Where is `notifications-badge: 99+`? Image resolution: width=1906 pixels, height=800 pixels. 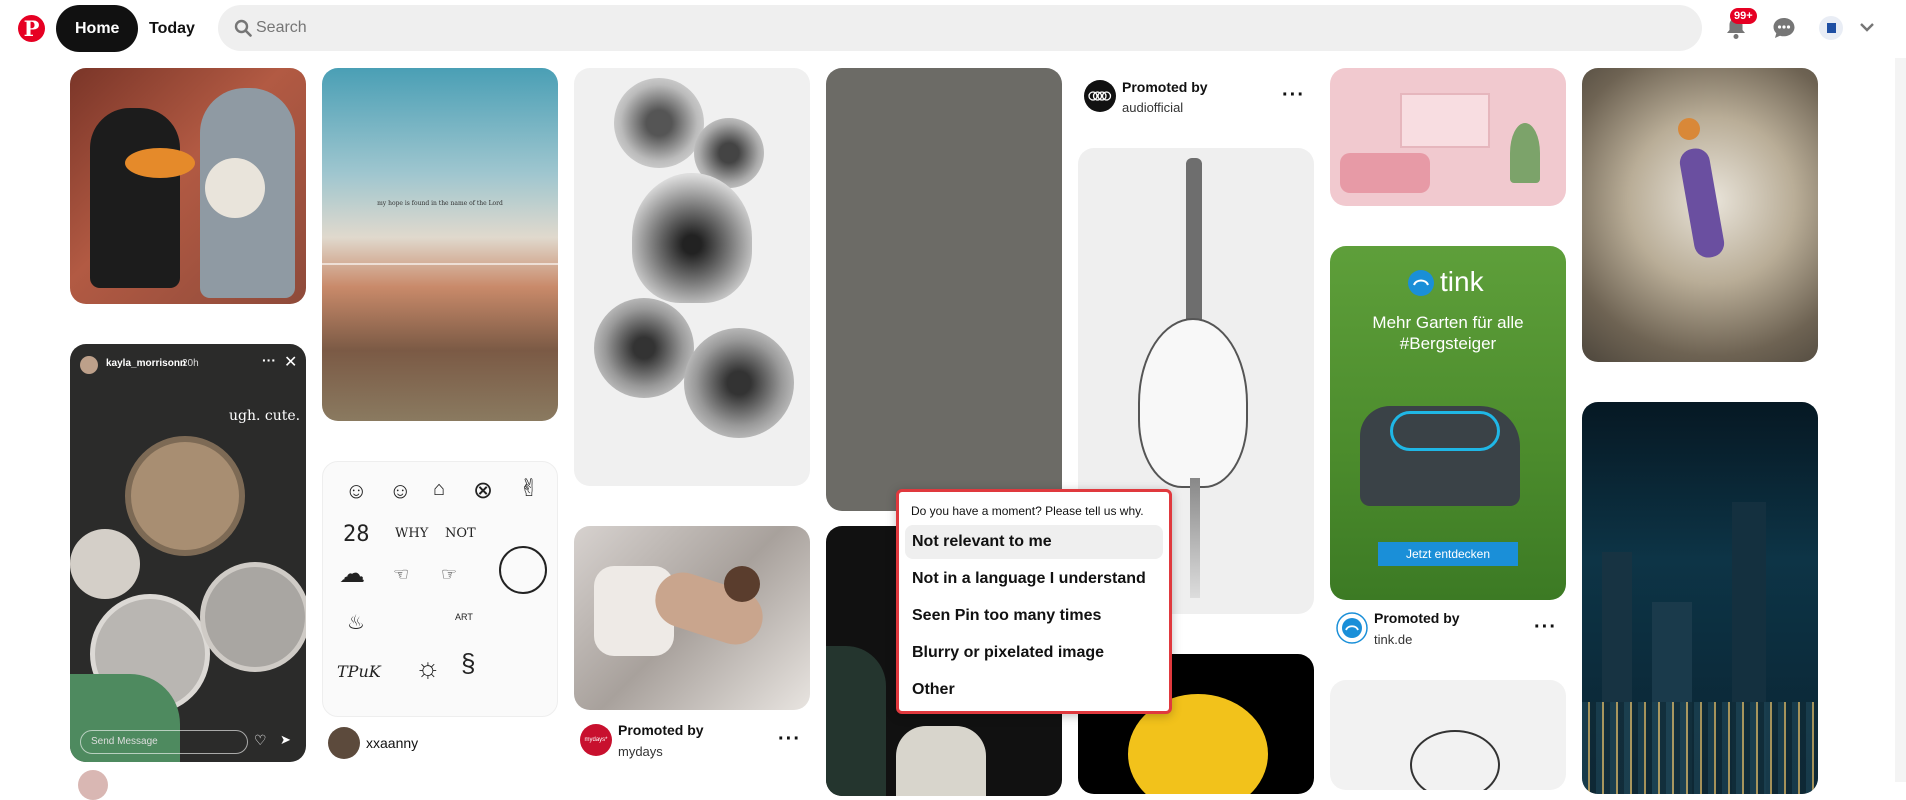
notifications-badge: 99+ is located at coordinates (1743, 16).